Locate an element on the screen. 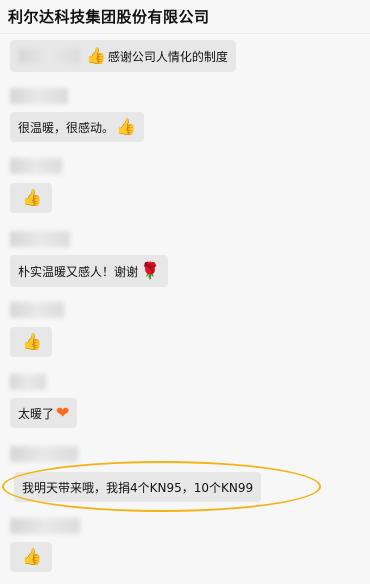 The width and height of the screenshot is (370, 584). message-text: 太暖了 is located at coordinates (36, 413).